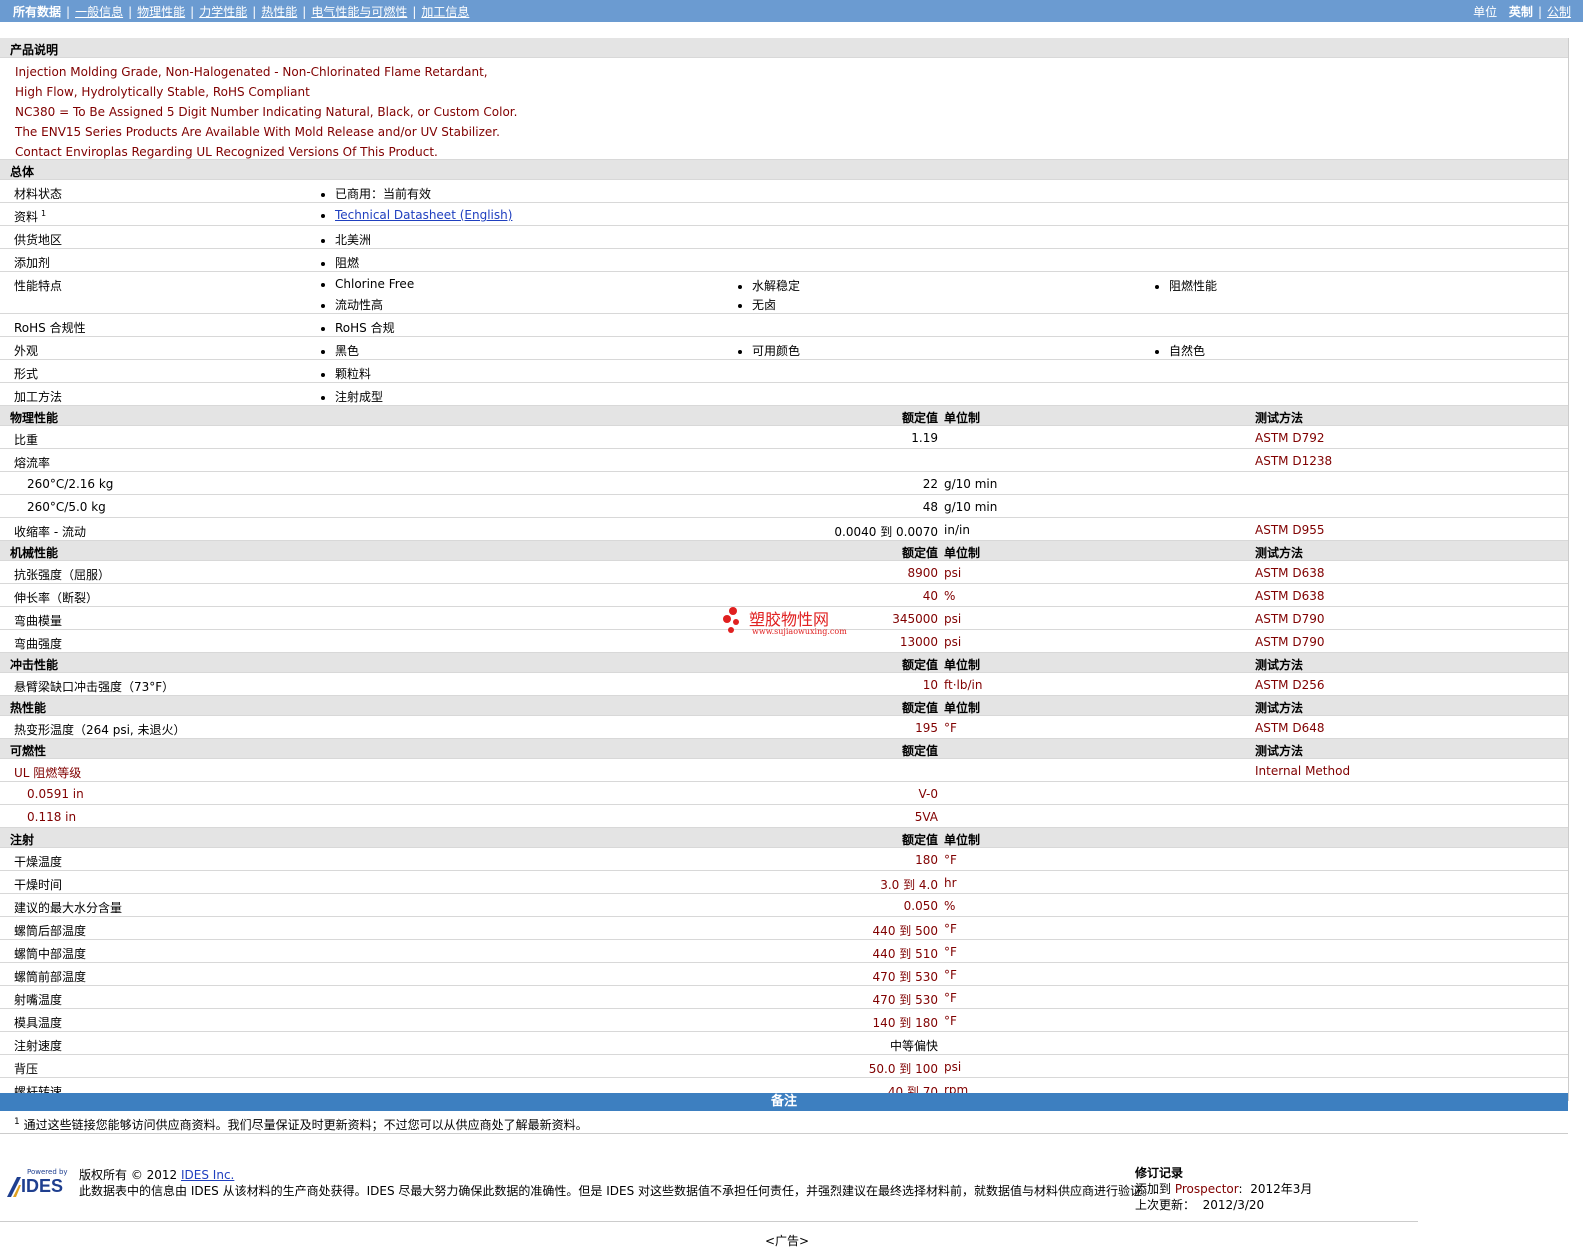  I want to click on bullet-item: RoHS 合规, so click(358, 327).